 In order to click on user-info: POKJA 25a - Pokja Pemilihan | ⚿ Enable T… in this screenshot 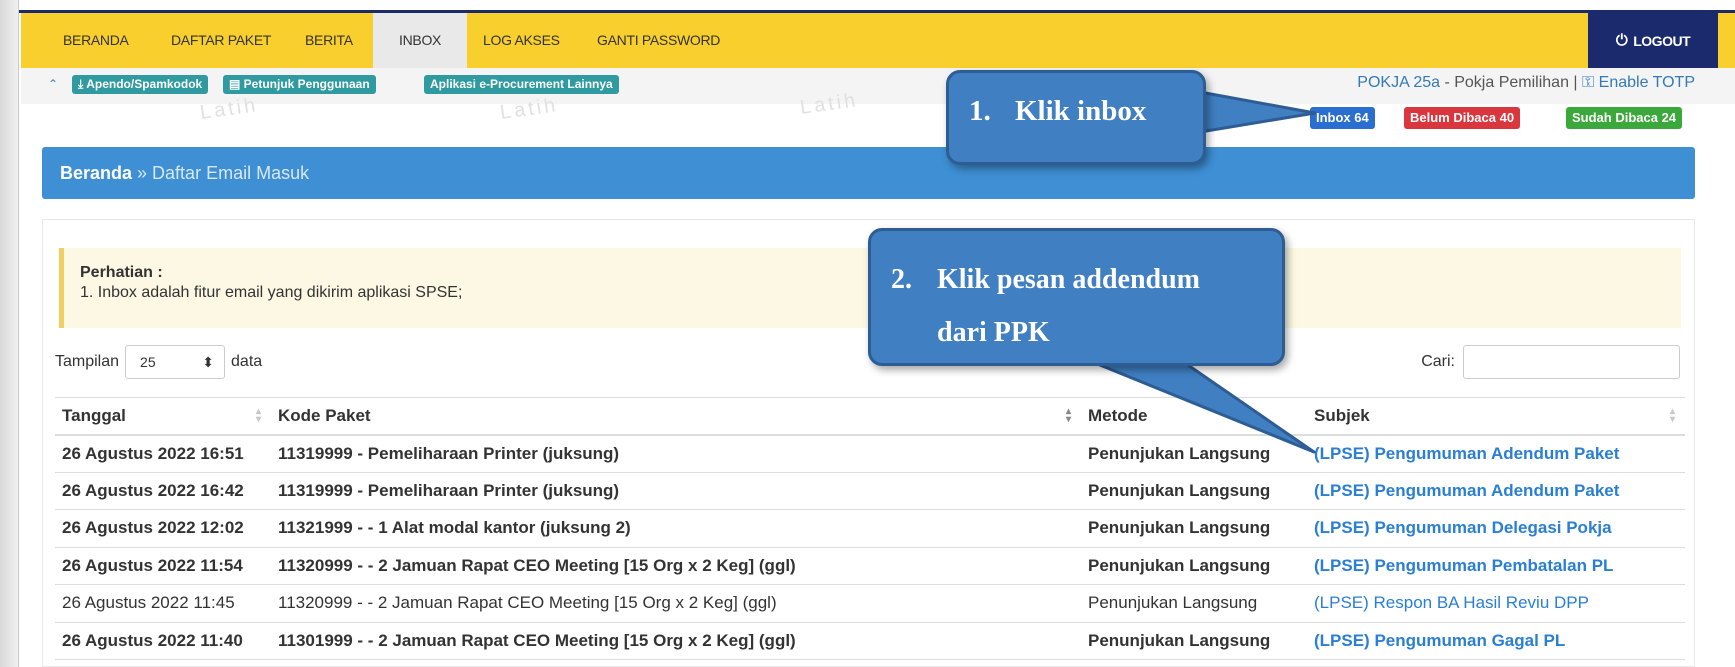, I will do `click(1526, 83)`.